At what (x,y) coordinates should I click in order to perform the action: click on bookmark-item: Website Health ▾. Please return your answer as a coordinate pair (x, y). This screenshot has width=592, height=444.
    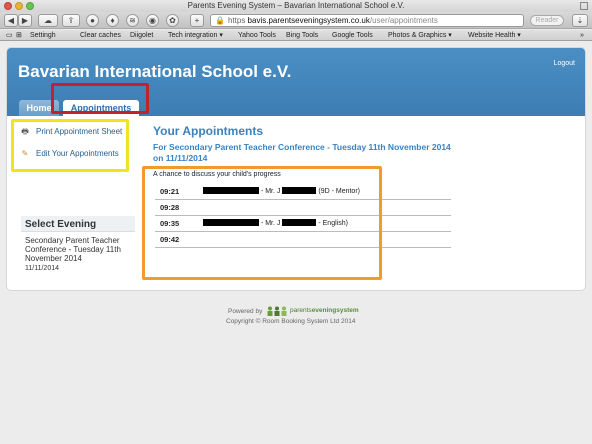
    Looking at the image, I should click on (494, 35).